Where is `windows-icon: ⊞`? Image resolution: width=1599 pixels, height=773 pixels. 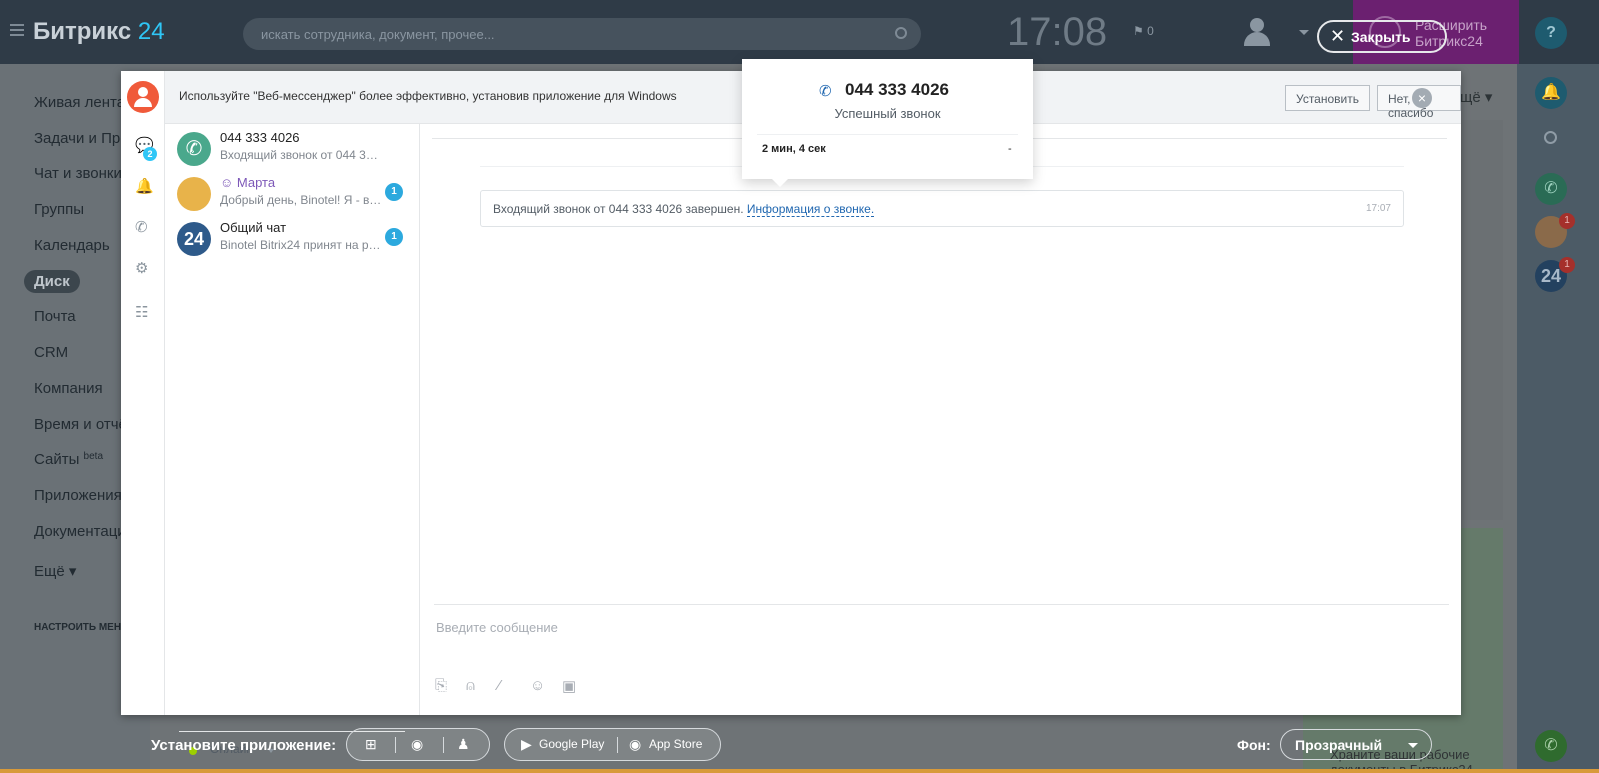 windows-icon: ⊞ is located at coordinates (371, 744).